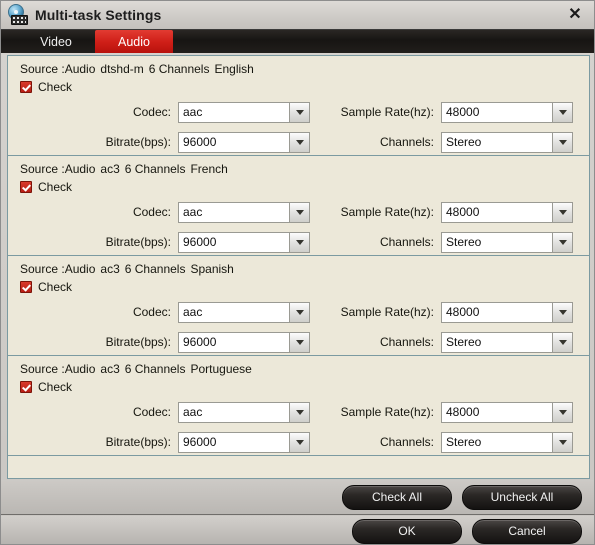  What do you see at coordinates (297, 15) in the screenshot?
I see `titlebar: Multi-task Settings ✕` at bounding box center [297, 15].